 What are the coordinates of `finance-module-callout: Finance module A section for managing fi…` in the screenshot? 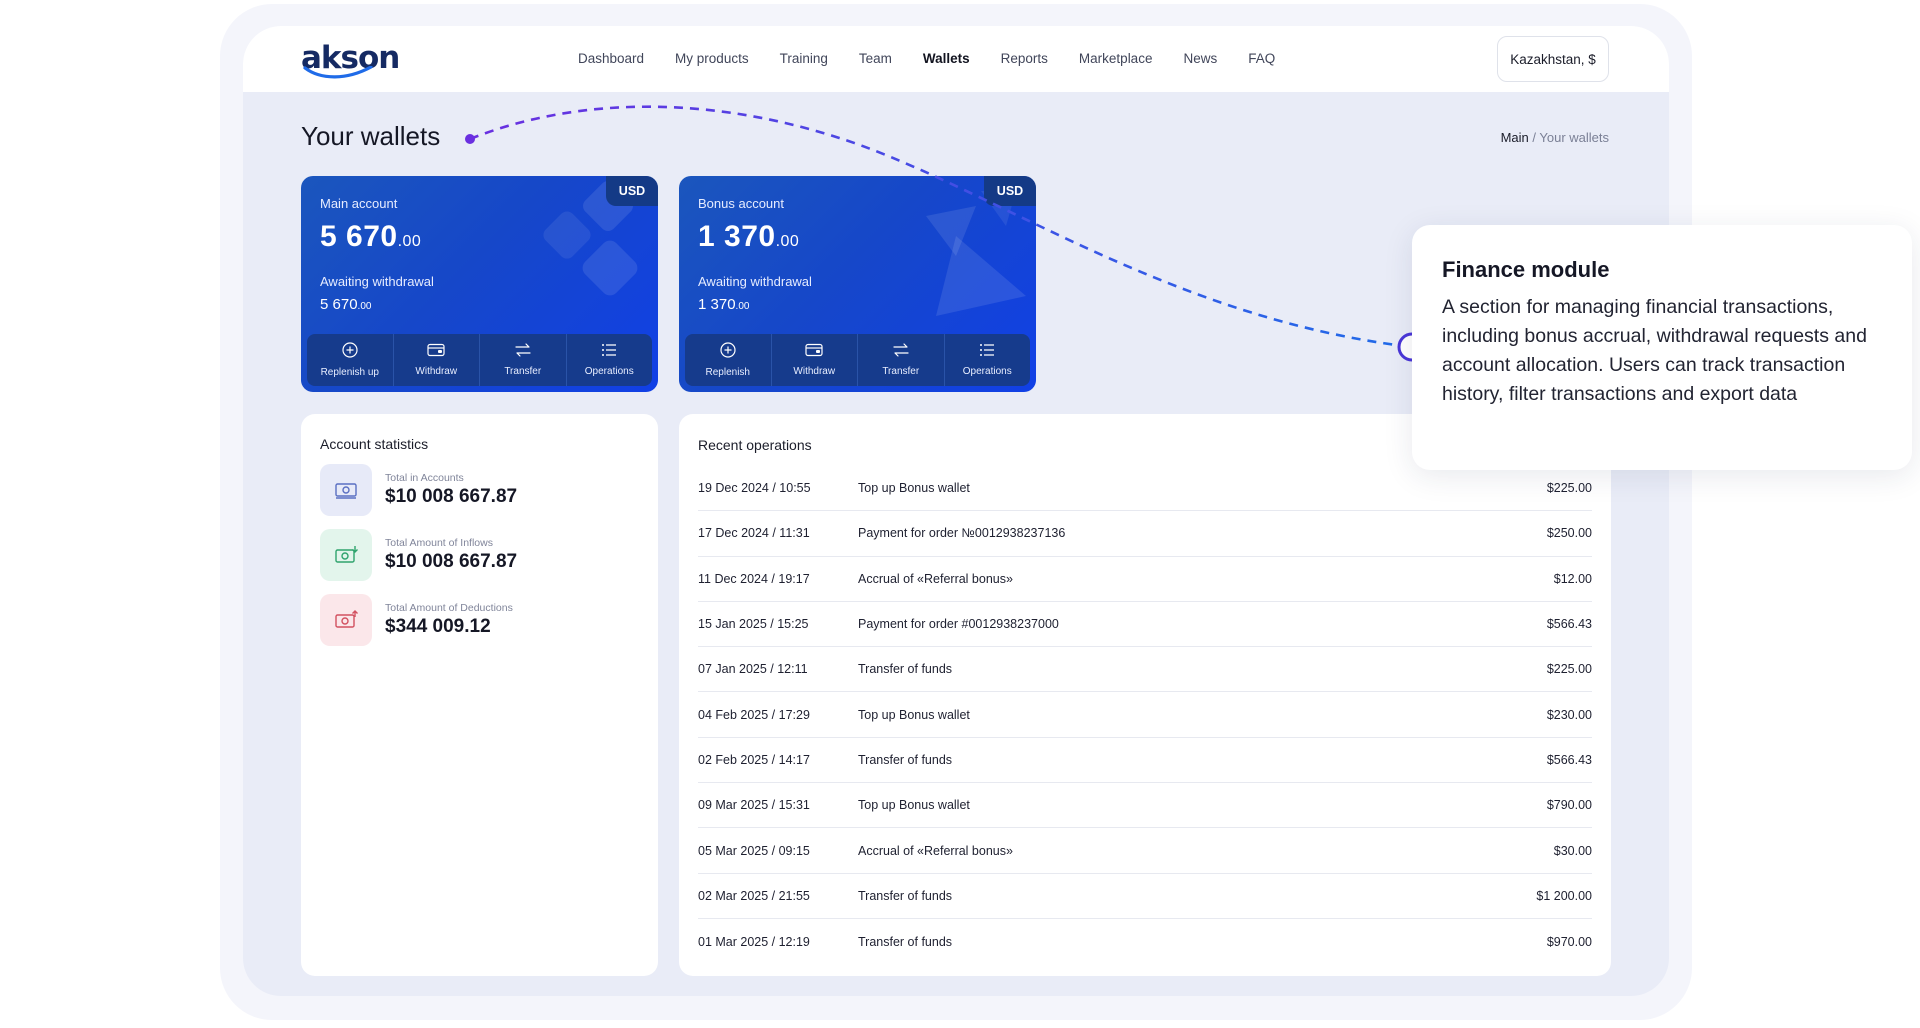 It's located at (1662, 347).